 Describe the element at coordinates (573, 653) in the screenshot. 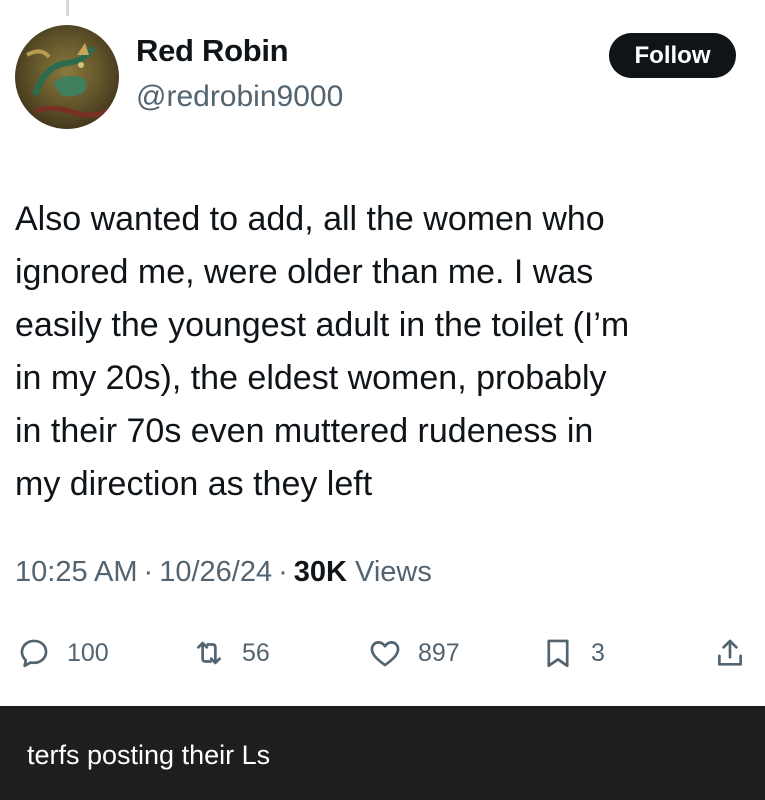

I see `bookmark-button: 3` at that location.